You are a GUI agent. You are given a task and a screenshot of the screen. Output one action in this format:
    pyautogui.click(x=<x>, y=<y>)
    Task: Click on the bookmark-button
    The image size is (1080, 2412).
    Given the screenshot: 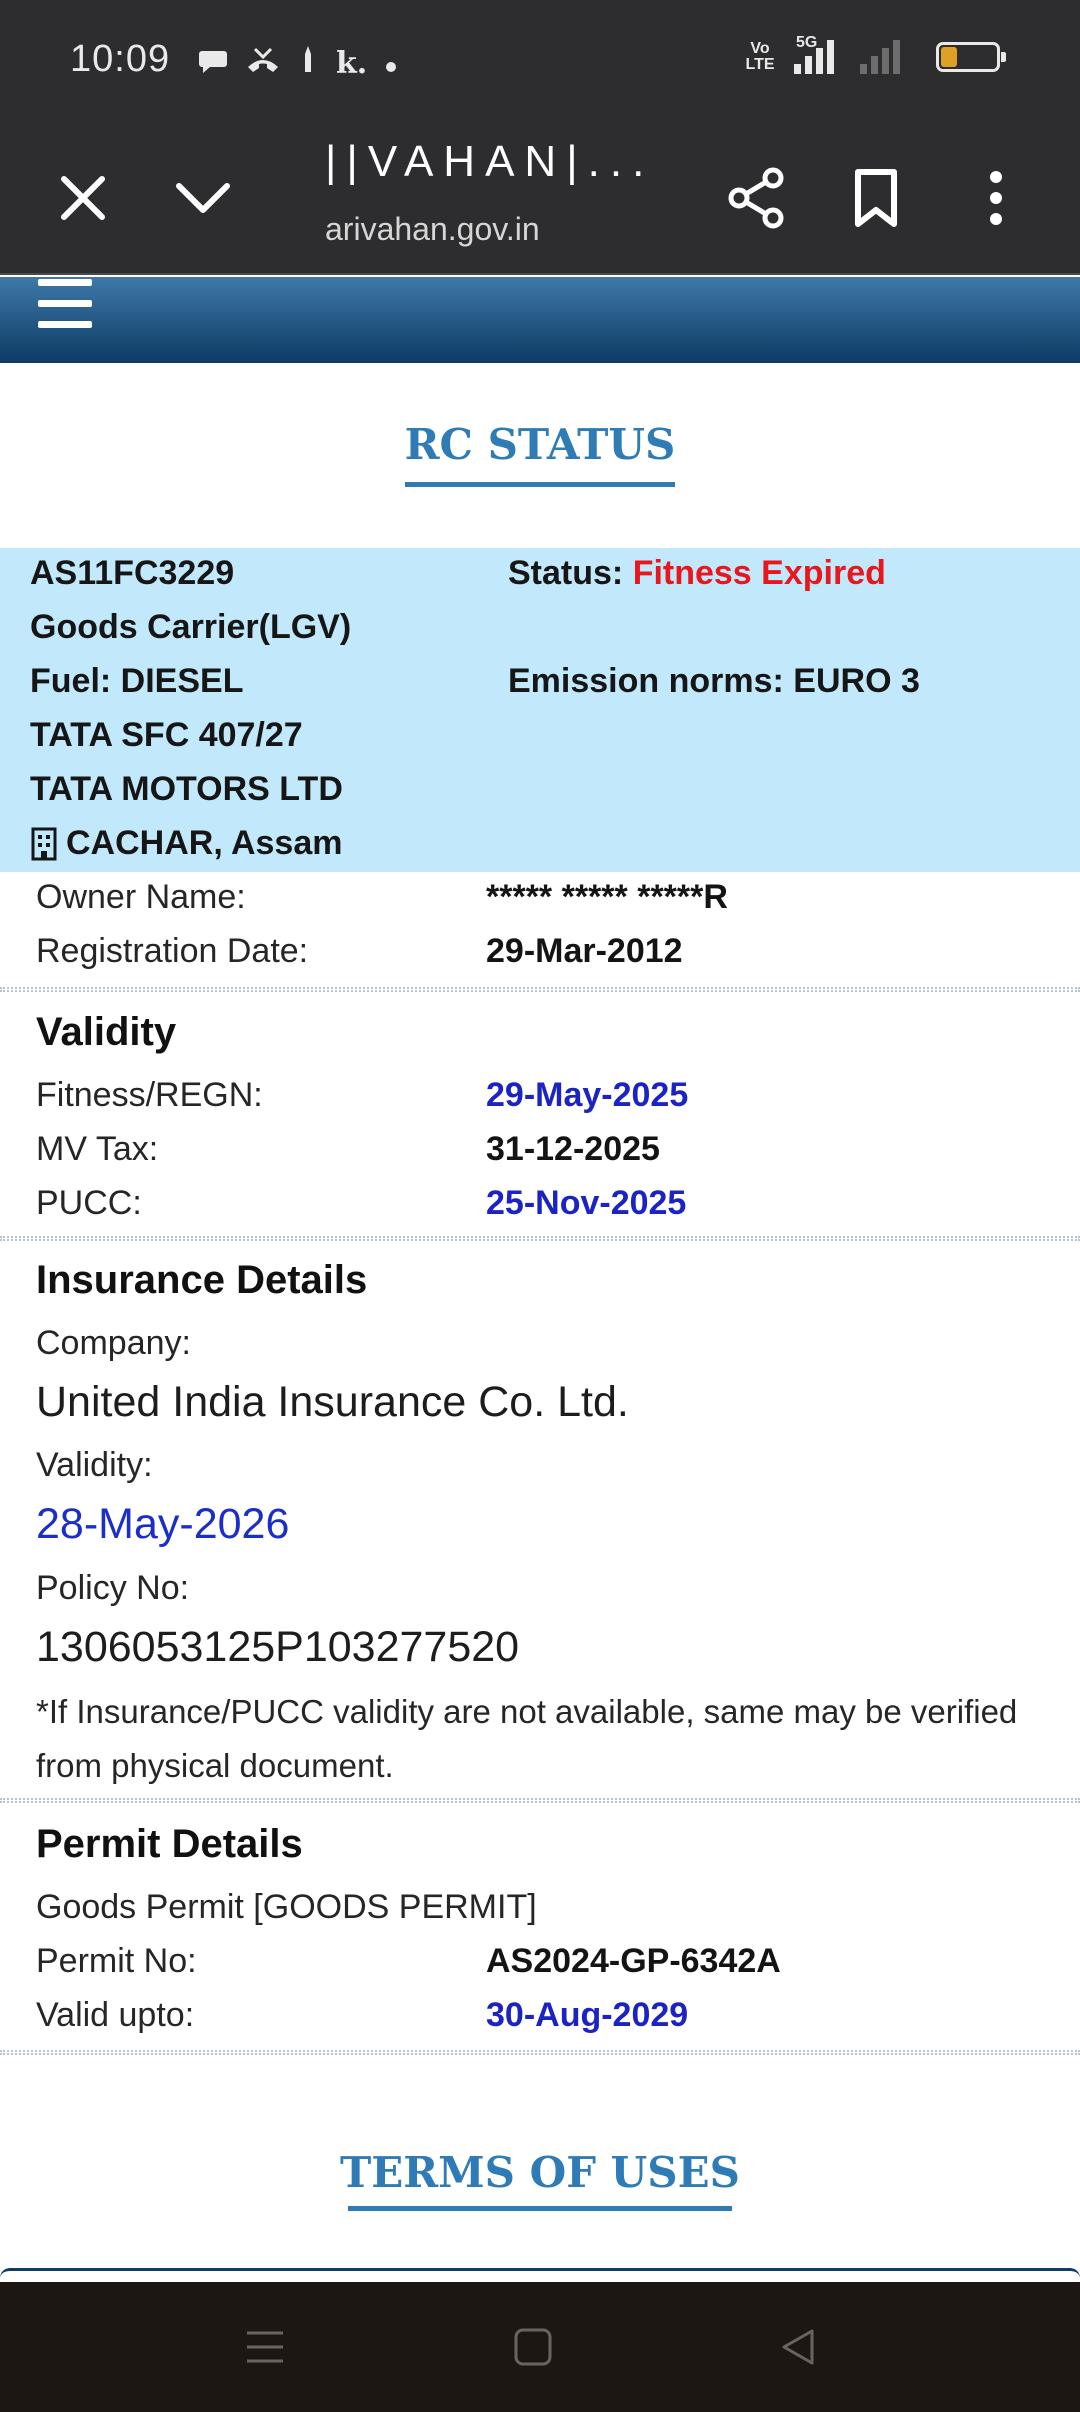 What is the action you would take?
    pyautogui.click(x=876, y=198)
    